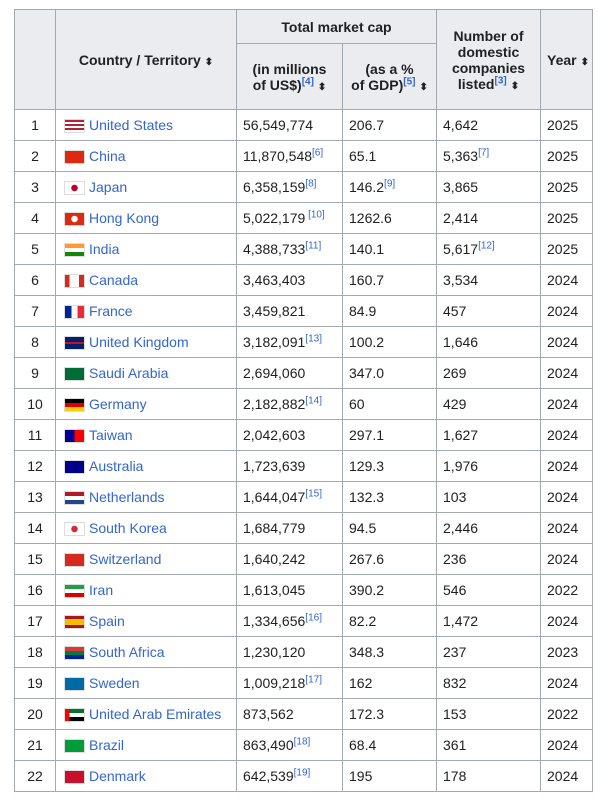  Describe the element at coordinates (74, 405) in the screenshot. I see `de-flag-icon` at that location.